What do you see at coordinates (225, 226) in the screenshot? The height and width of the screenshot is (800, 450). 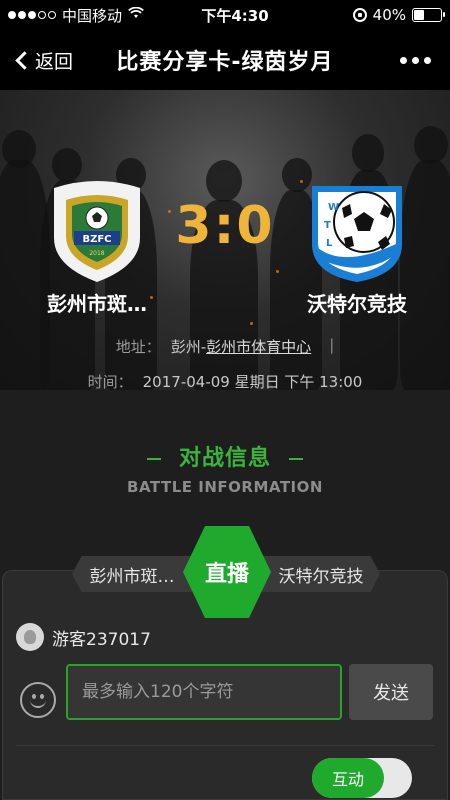 I see `match-score: 3:0` at bounding box center [225, 226].